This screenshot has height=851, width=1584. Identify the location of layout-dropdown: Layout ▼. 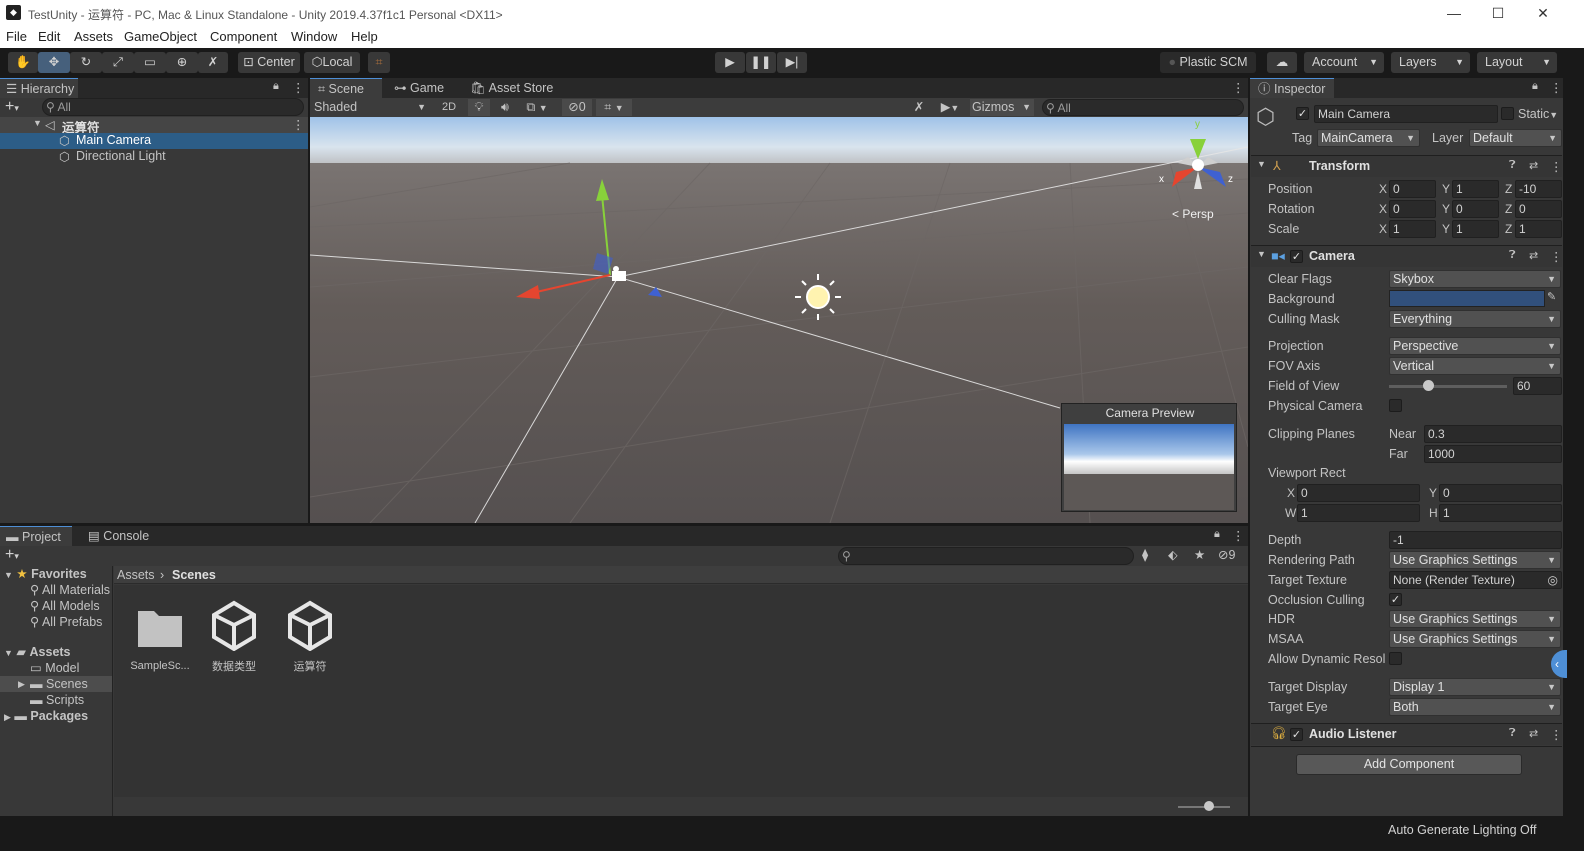
(1517, 62).